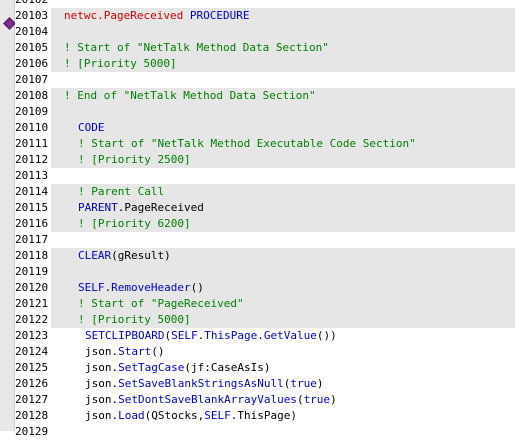 This screenshot has height=440, width=515. I want to click on code-line: 20120 SELF.RemoveHeader(), so click(265, 288).